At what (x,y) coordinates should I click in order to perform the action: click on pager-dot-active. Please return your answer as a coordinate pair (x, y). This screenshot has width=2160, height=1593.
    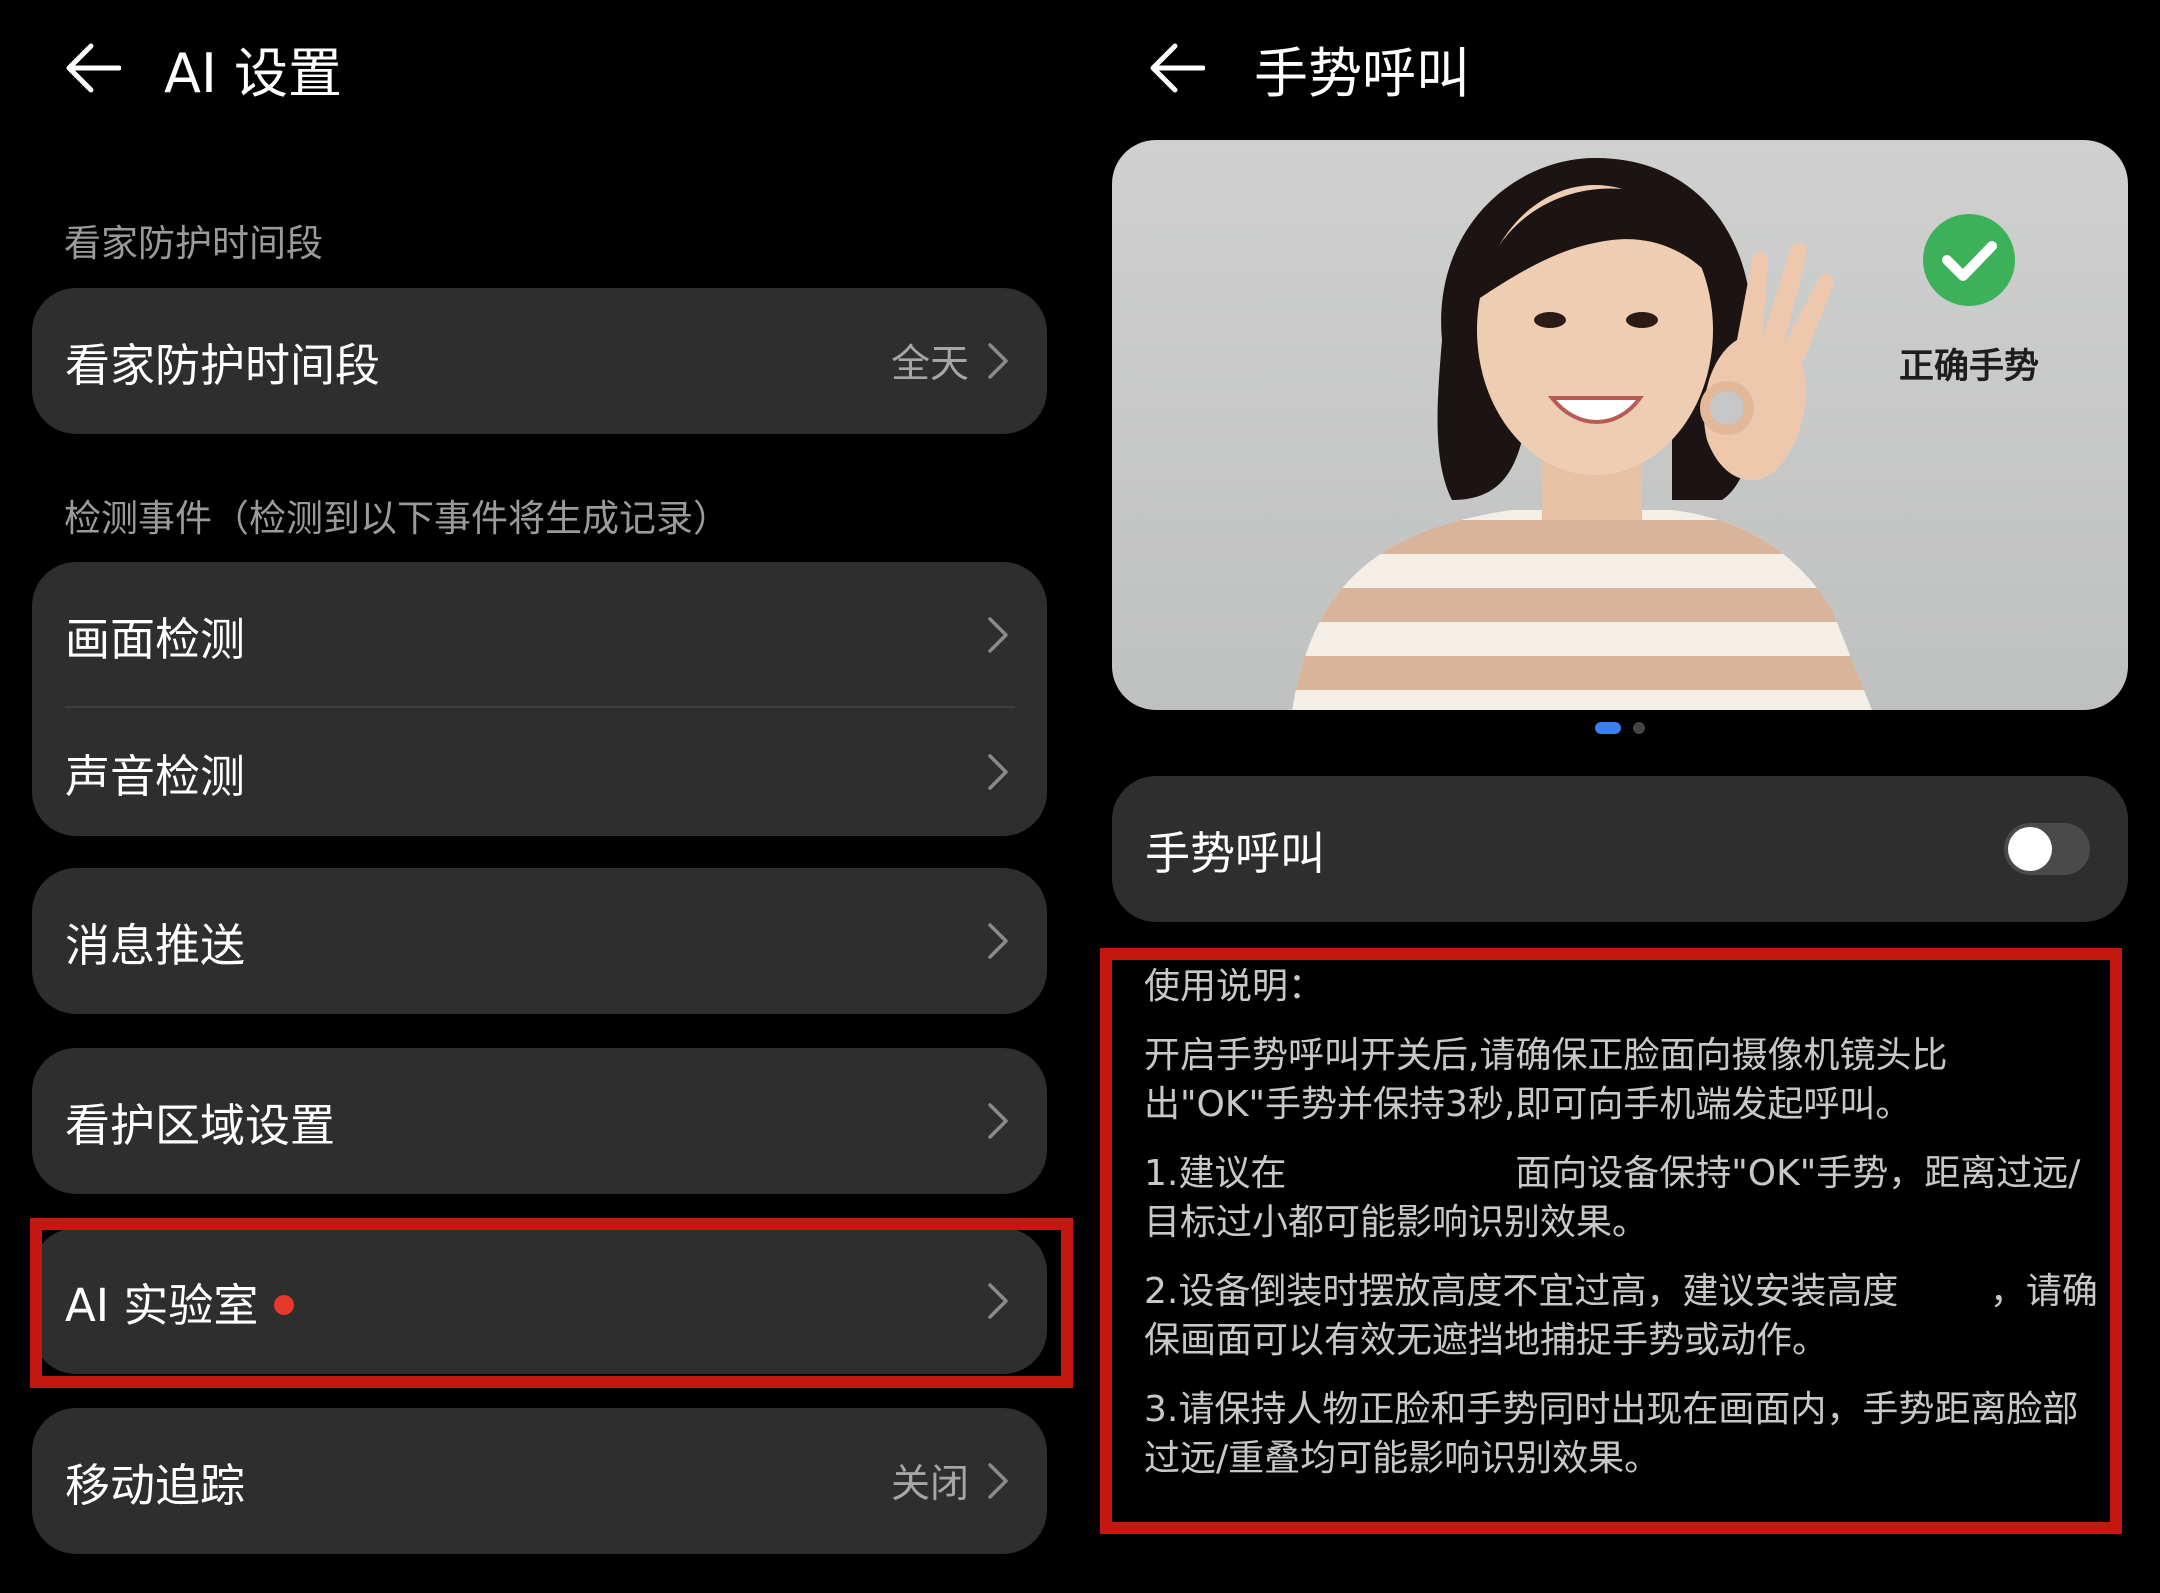
    Looking at the image, I should click on (1608, 728).